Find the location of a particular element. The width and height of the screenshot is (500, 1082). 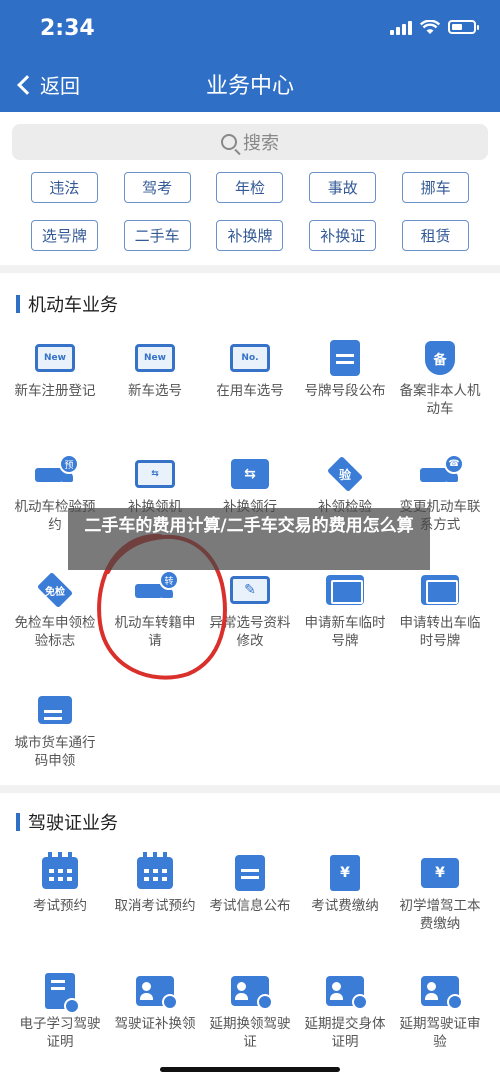

chip-replace-plate: 补换牌 is located at coordinates (250, 235).